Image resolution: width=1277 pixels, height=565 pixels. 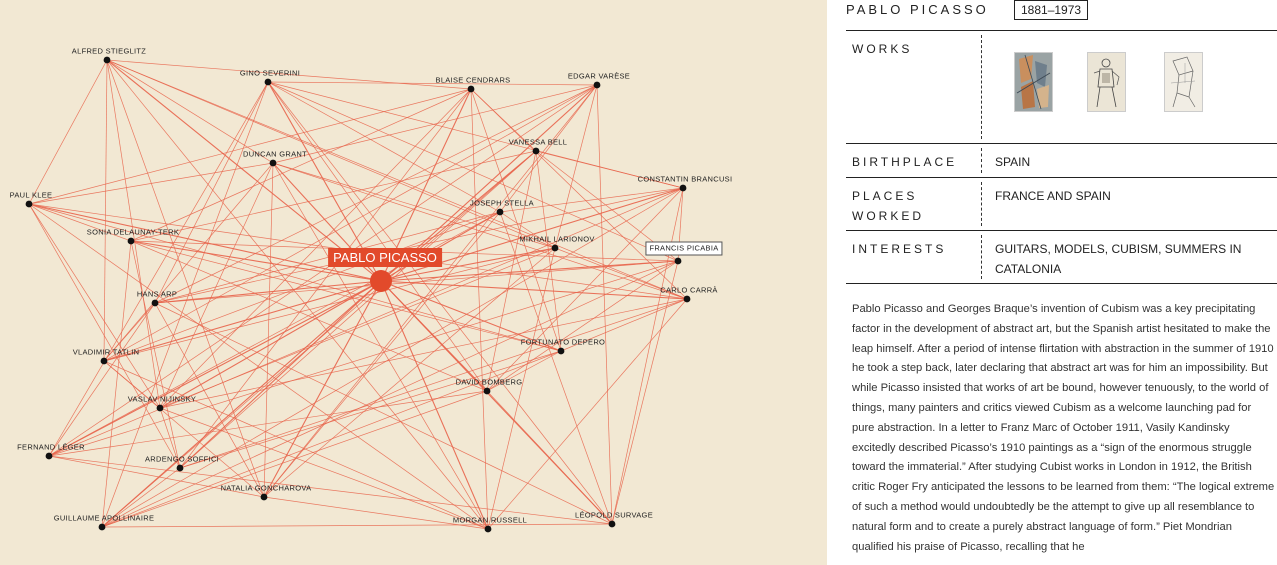 What do you see at coordinates (1061, 204) in the screenshot?
I see `places-worked-row: PLACES WORKED FRANCE AND SPAIN` at bounding box center [1061, 204].